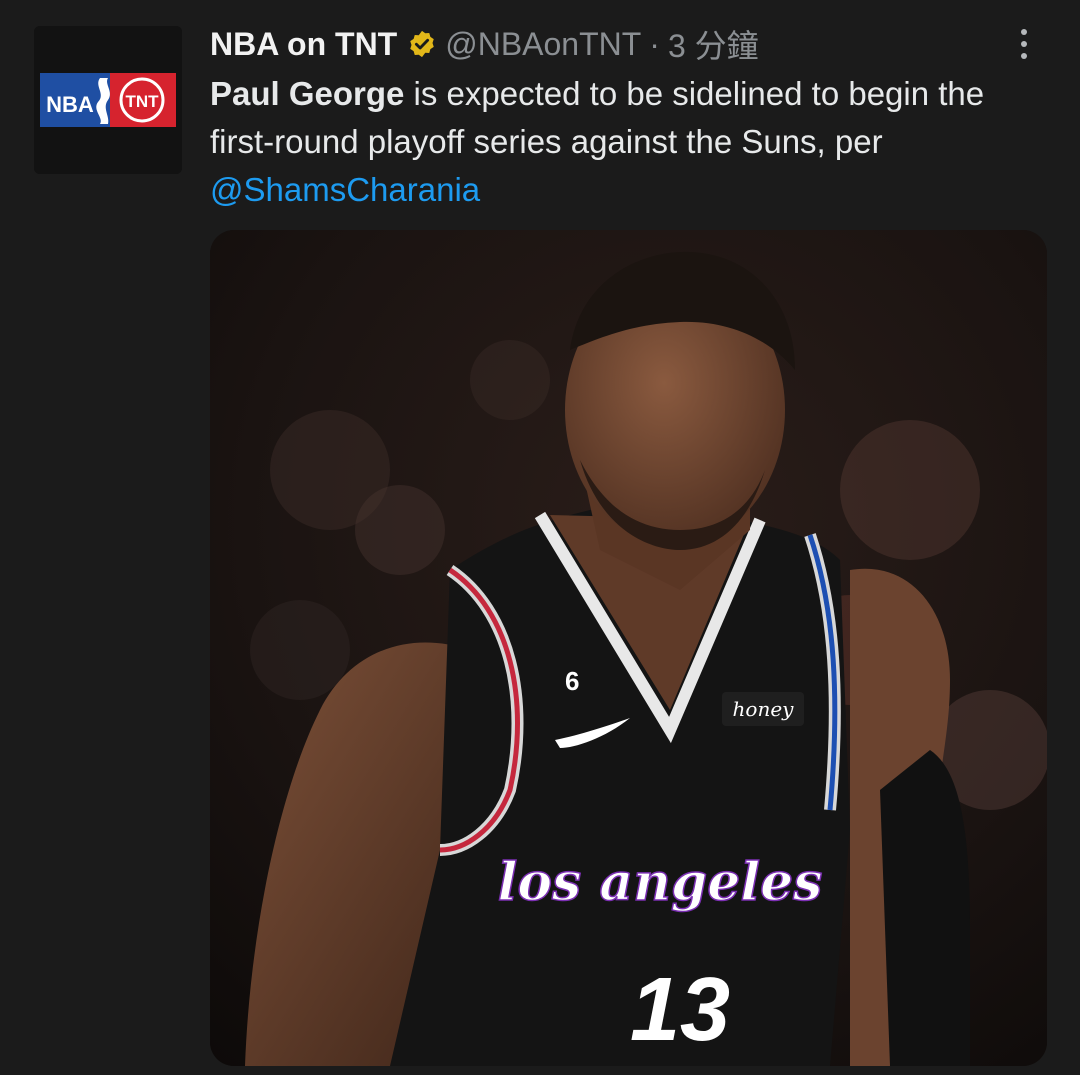 Image resolution: width=1080 pixels, height=1075 pixels. I want to click on author-avatar: NBA TNT, so click(108, 100).